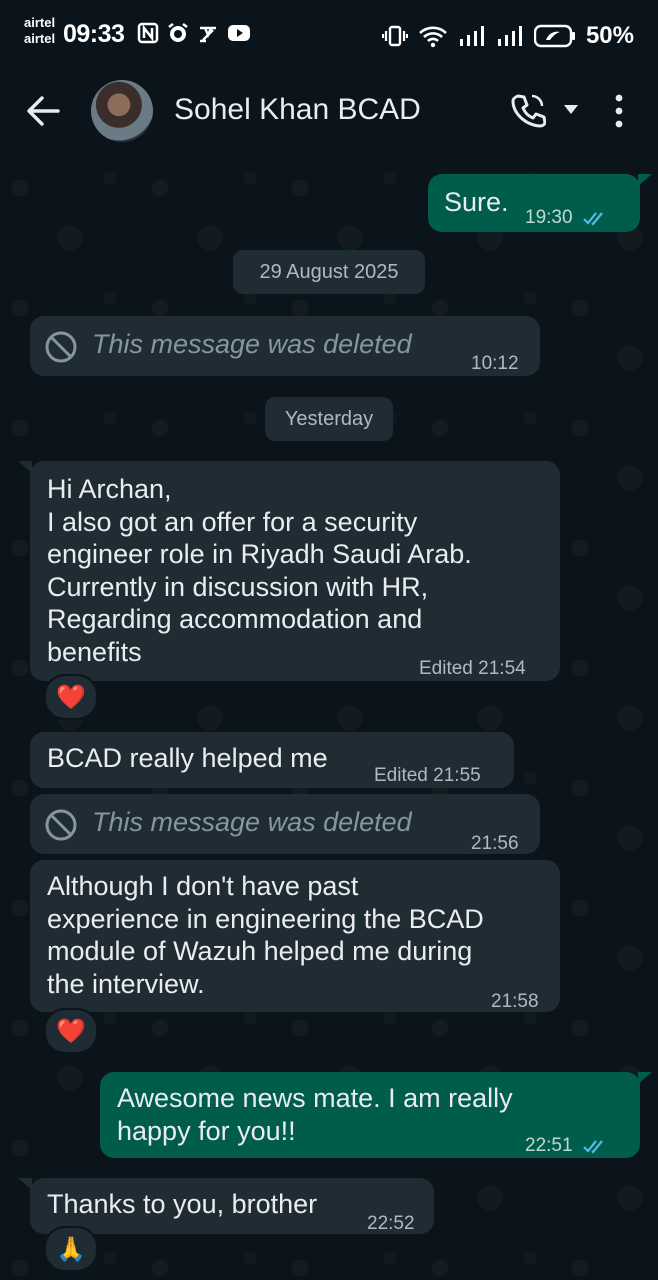 The height and width of the screenshot is (1280, 658). Describe the element at coordinates (609, 35) in the screenshot. I see `battery-percent: 50%` at that location.